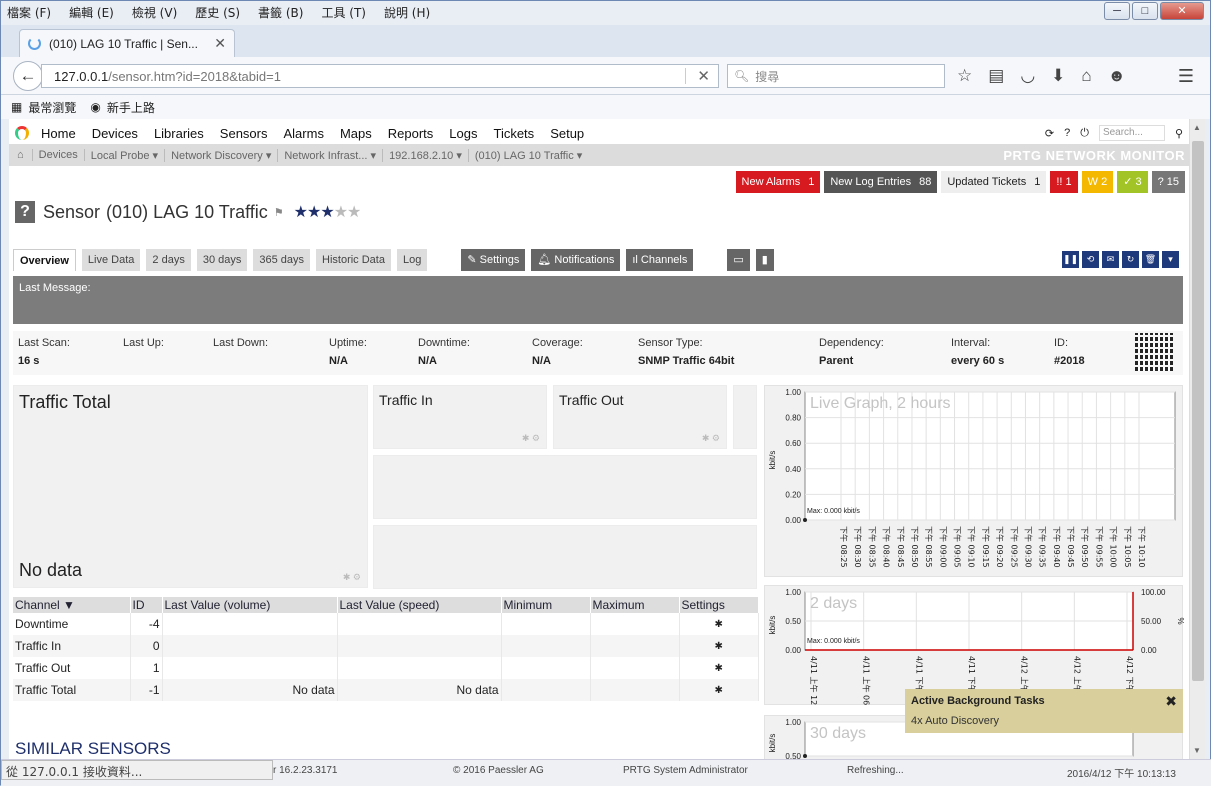 This screenshot has width=1211, height=786. I want to click on breadcrumb-devices: Devices, so click(59, 155).